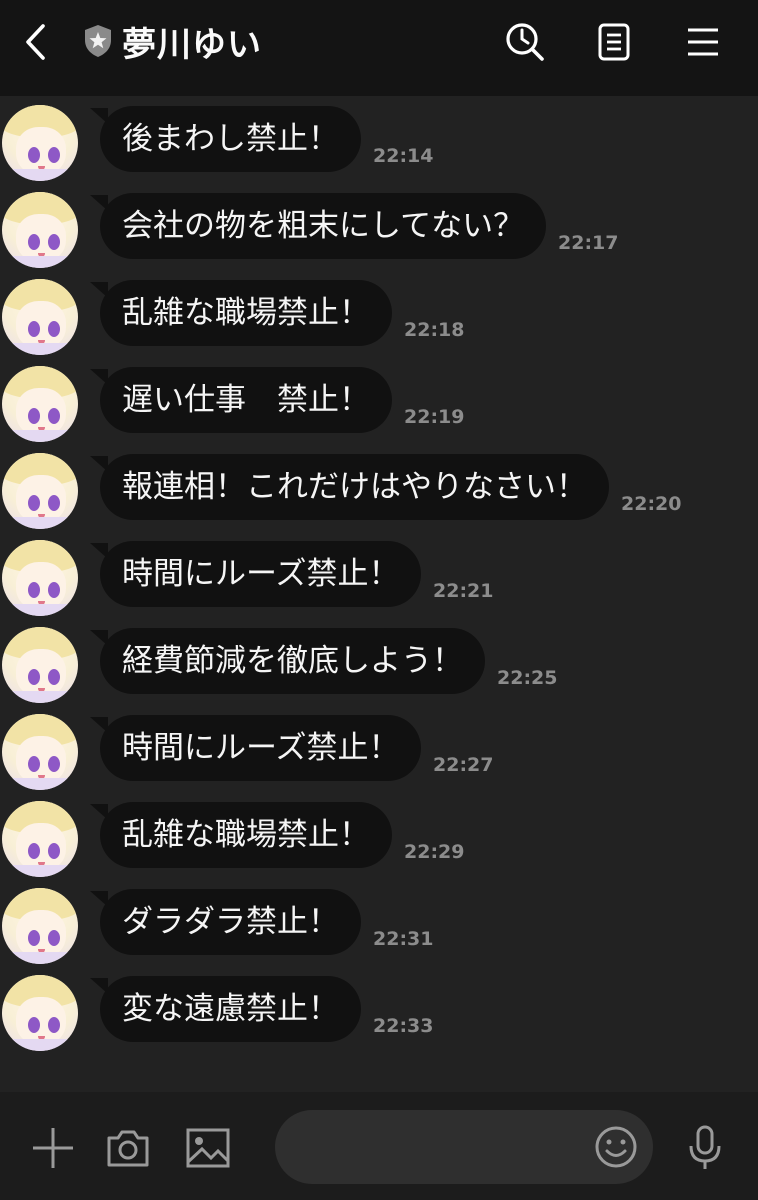 This screenshot has height=1200, width=758. Describe the element at coordinates (349, 487) in the screenshot. I see `message-bubble: 報連相！これだけはやりなさい！` at that location.